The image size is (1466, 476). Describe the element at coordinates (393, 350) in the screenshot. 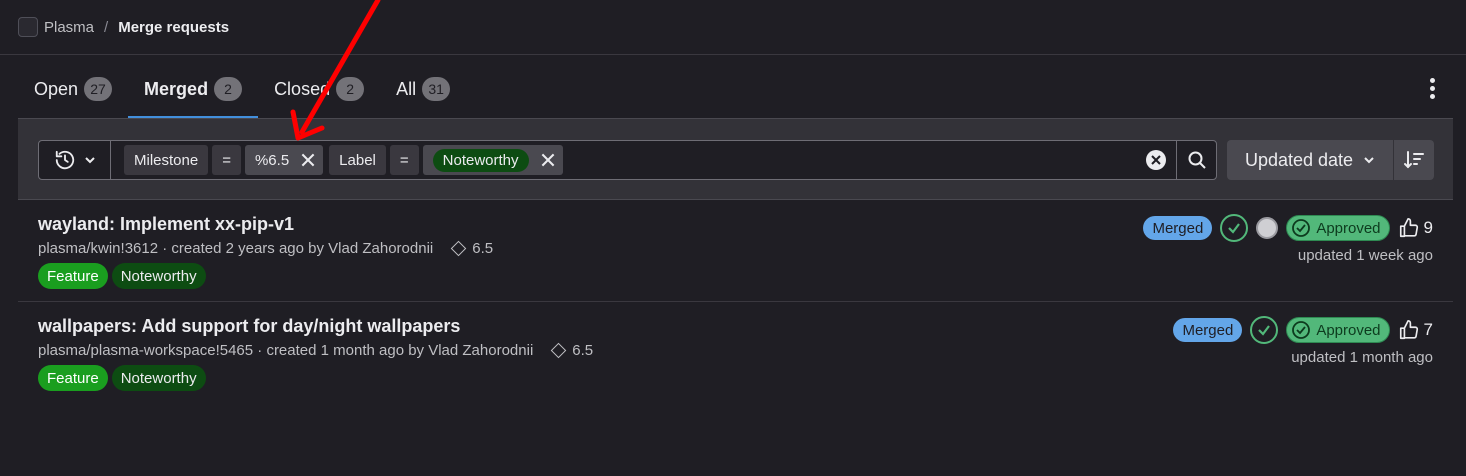

I see `mr-created-info: · created 1 month ago by Vlad Zahorodnii` at that location.